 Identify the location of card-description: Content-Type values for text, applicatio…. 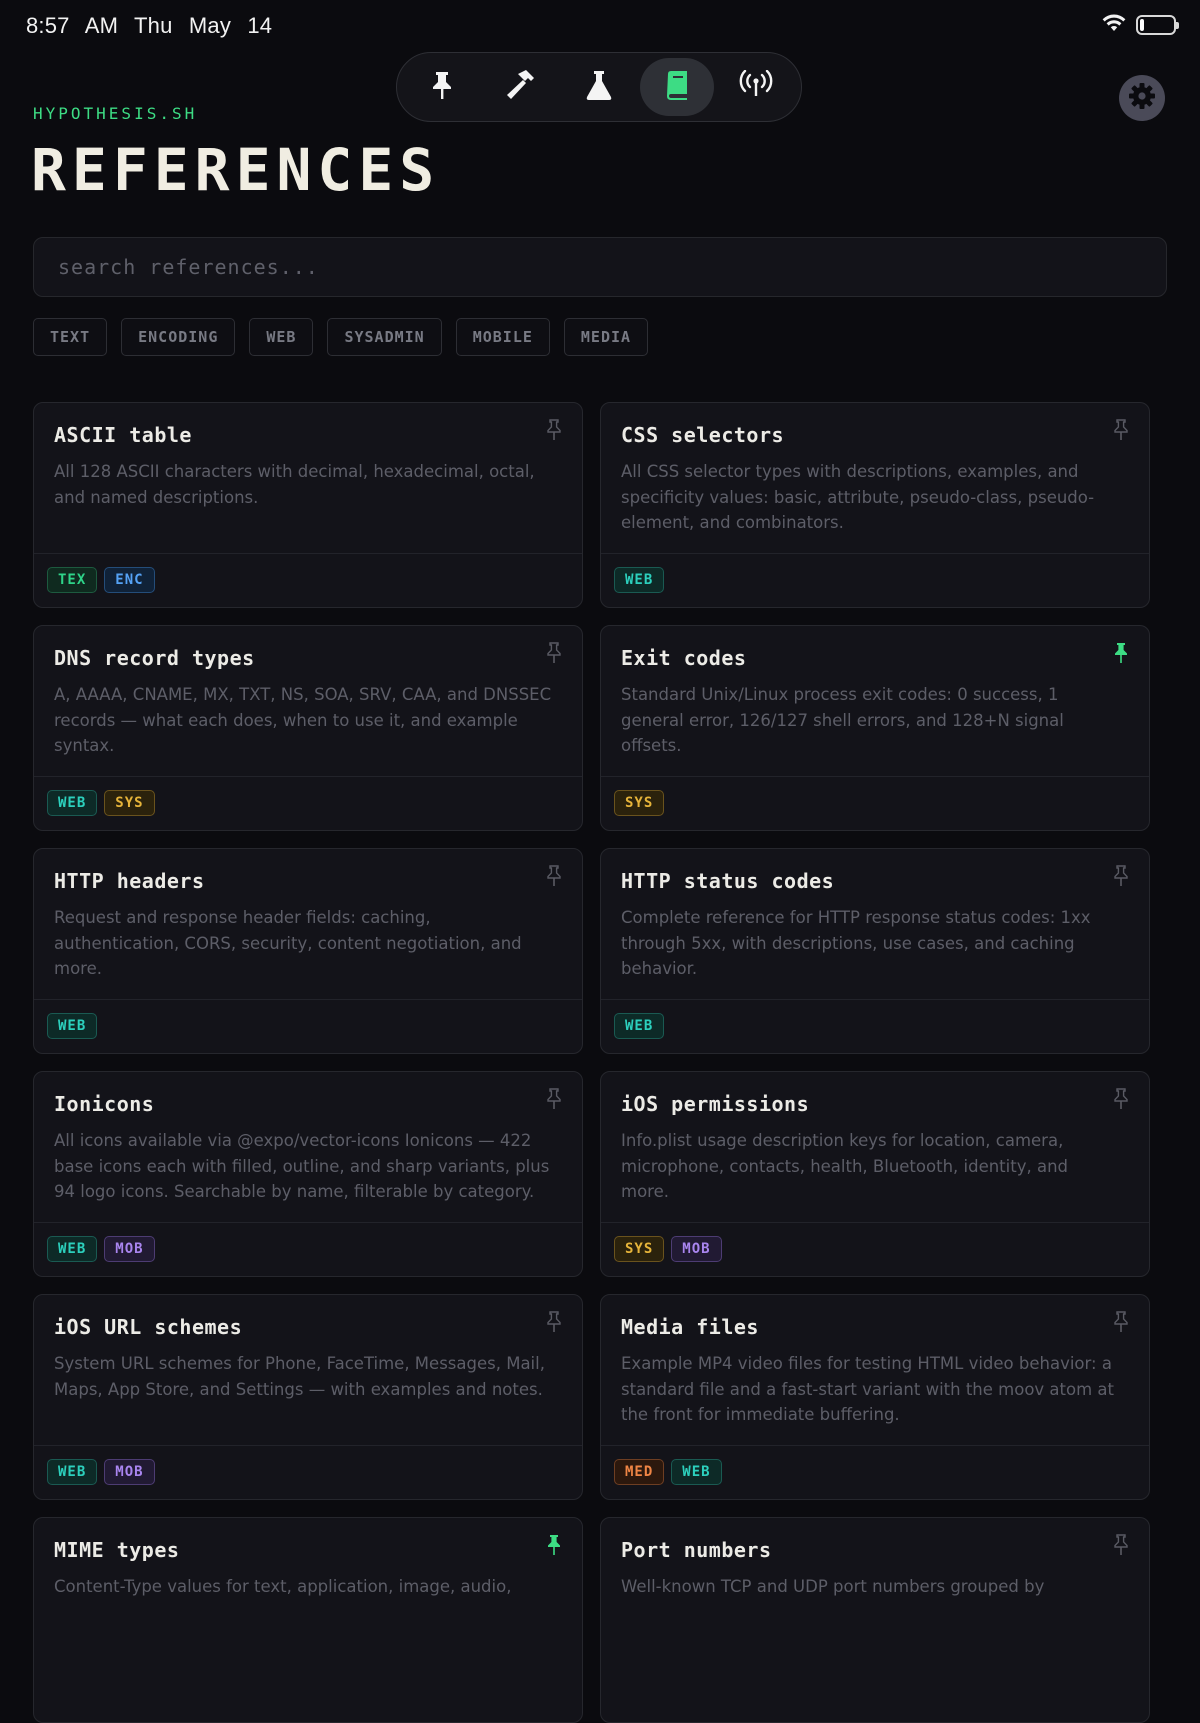
(283, 1586).